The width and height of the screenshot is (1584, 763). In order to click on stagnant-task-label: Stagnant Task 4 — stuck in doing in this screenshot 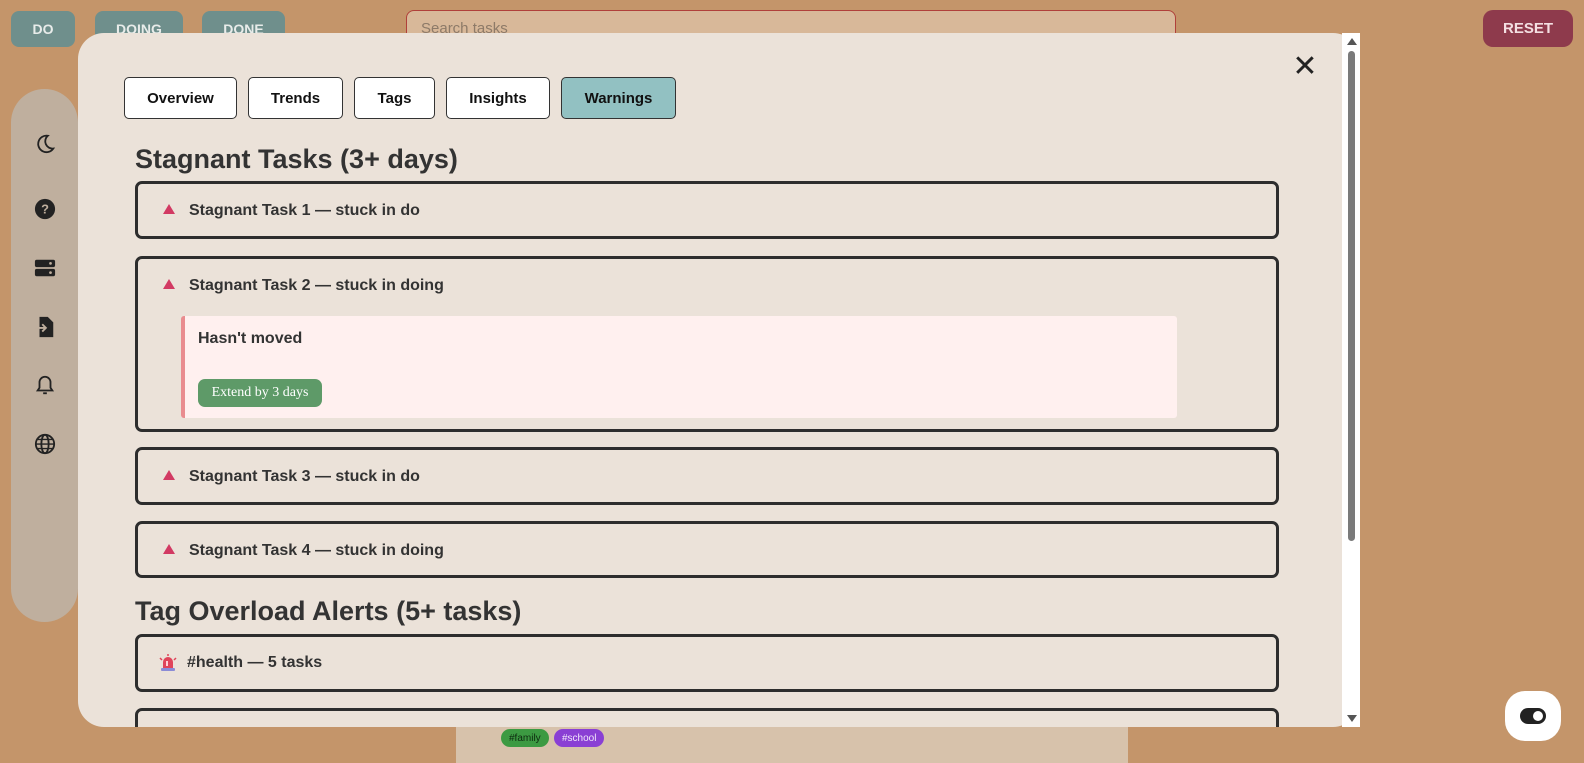, I will do `click(316, 550)`.